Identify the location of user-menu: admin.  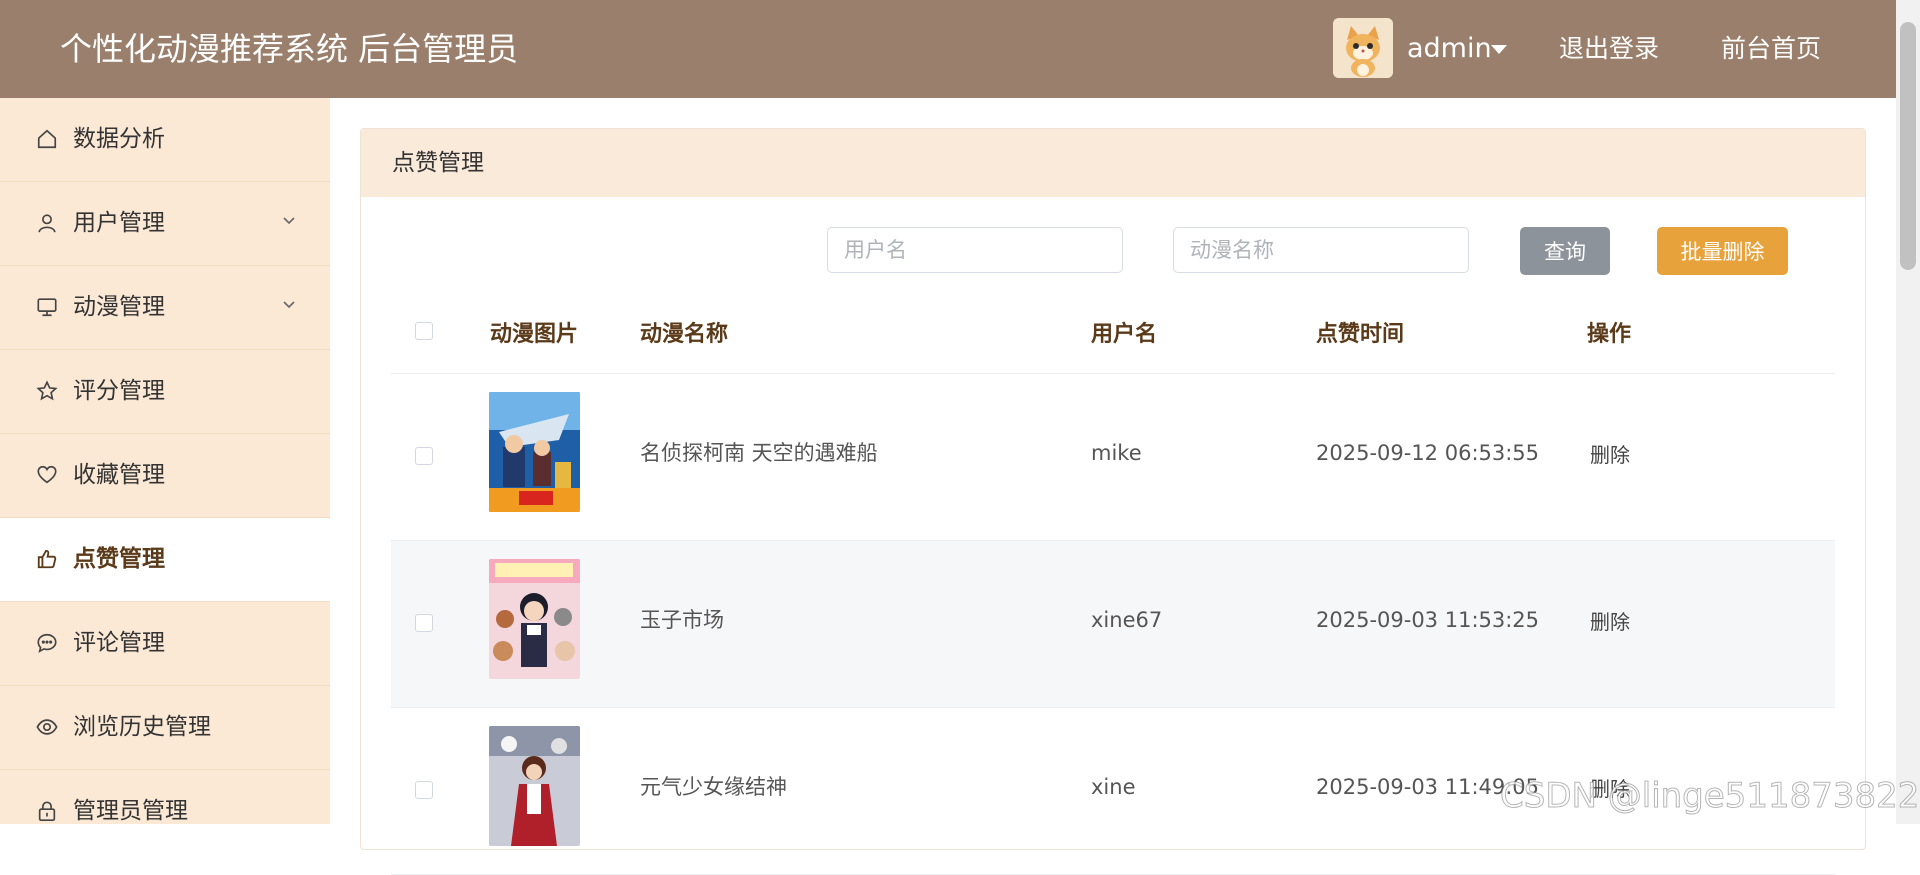
(1449, 49).